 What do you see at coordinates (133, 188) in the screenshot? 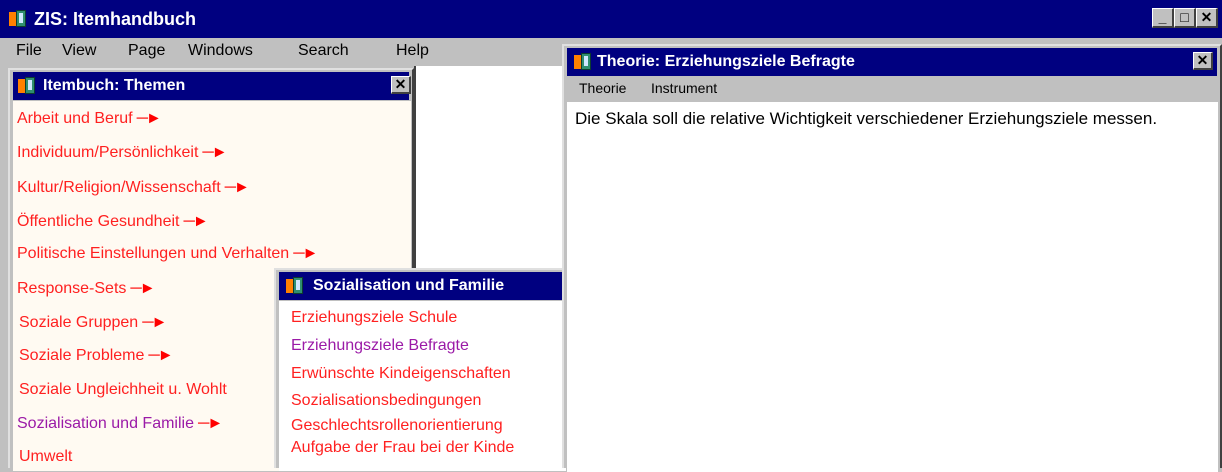
I see `topic-kultur: Kultur/Religion/Wissenschaft ─►` at bounding box center [133, 188].